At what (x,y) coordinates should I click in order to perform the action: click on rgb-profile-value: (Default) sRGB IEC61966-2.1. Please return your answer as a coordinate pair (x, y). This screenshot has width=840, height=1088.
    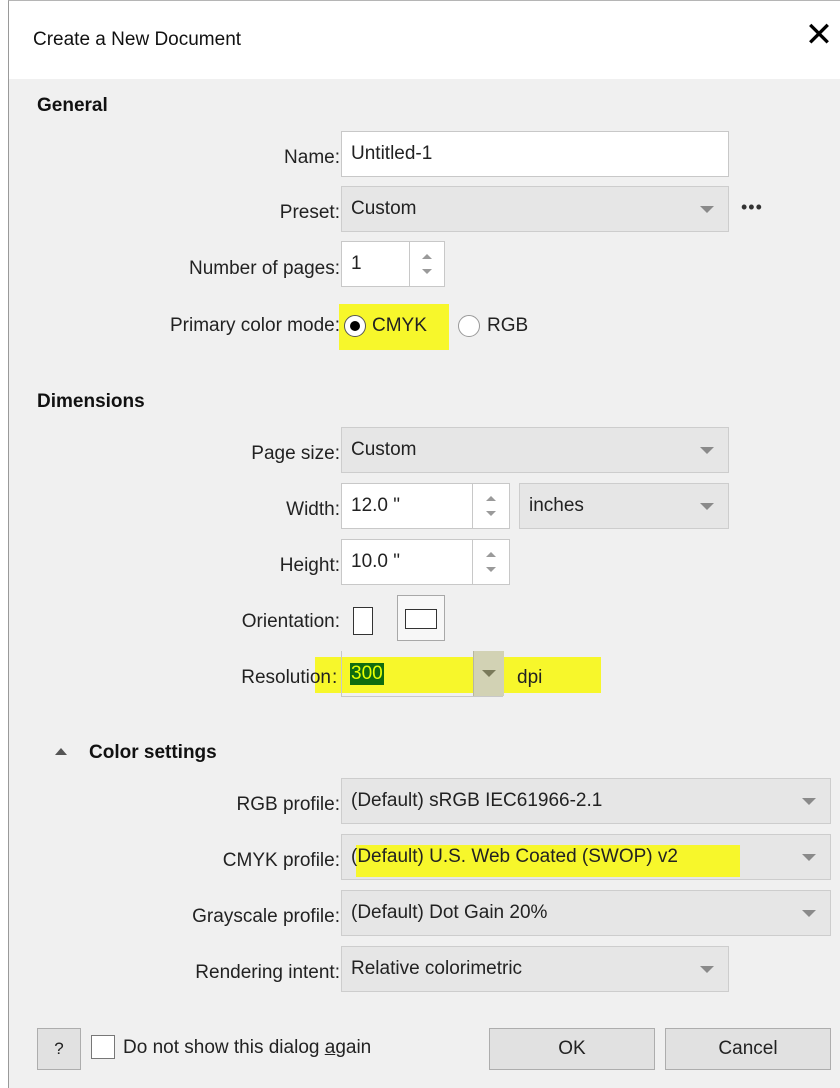
    Looking at the image, I should click on (477, 800).